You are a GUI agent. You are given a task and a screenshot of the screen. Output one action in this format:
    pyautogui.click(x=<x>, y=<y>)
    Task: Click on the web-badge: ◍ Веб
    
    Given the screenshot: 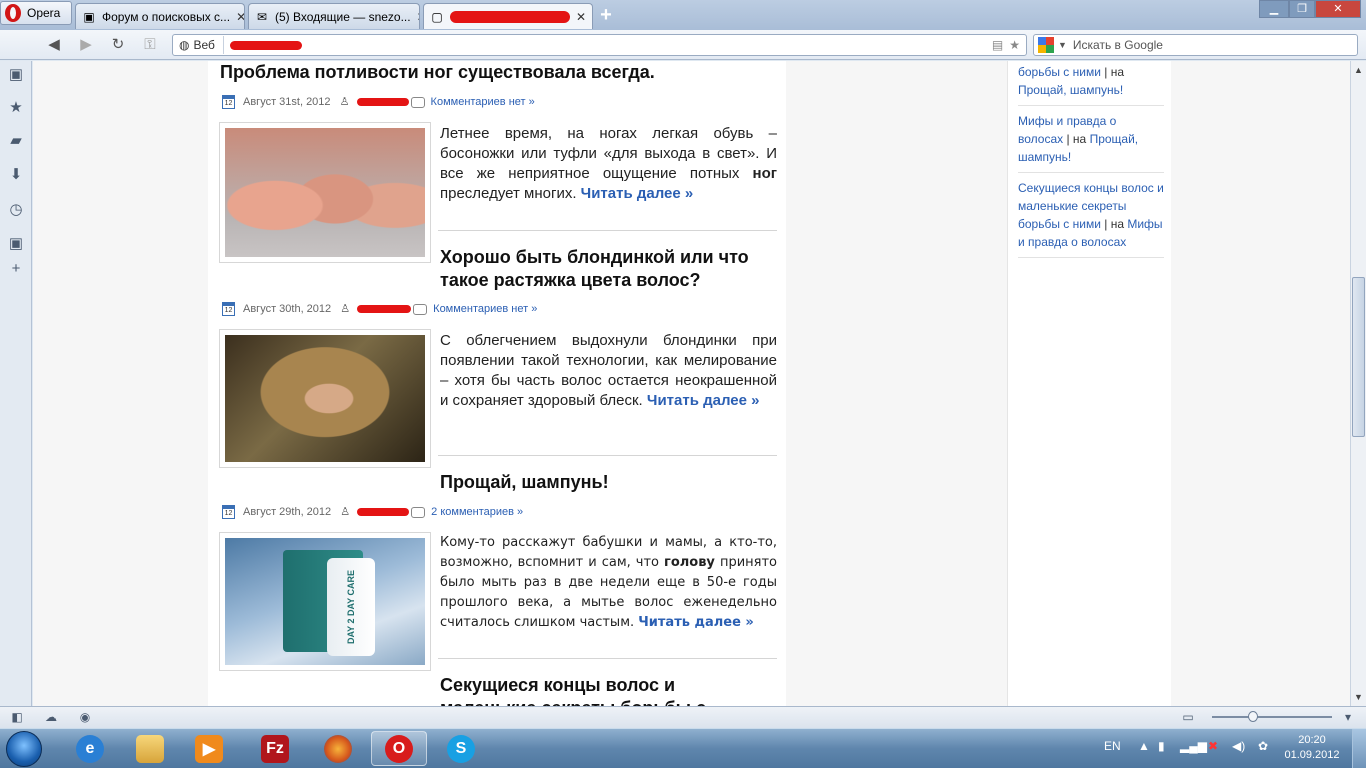 What is the action you would take?
    pyautogui.click(x=198, y=45)
    